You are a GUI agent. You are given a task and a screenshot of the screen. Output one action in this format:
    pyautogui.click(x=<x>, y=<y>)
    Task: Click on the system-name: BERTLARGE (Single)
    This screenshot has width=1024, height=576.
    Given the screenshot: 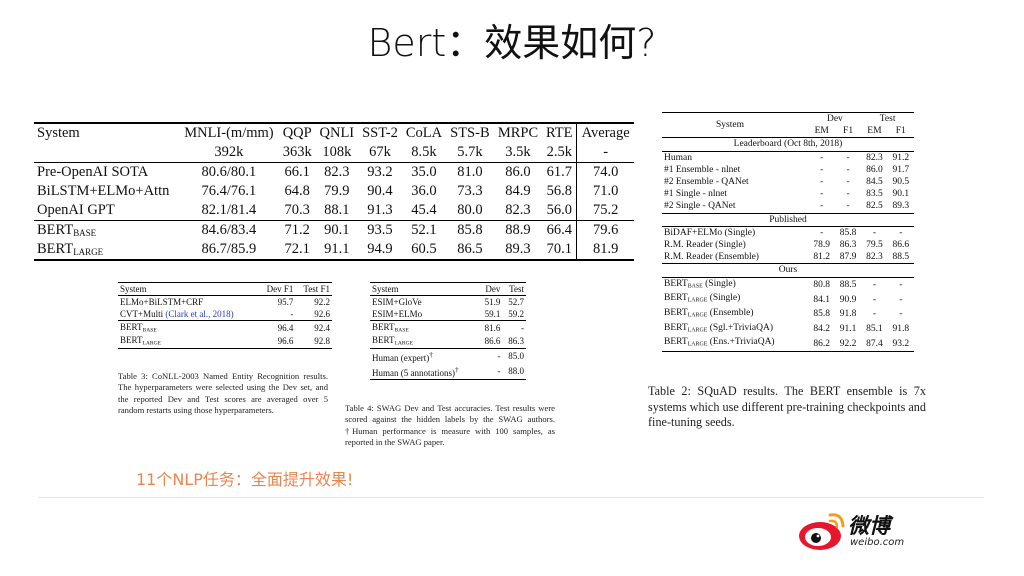 What is the action you would take?
    pyautogui.click(x=735, y=299)
    